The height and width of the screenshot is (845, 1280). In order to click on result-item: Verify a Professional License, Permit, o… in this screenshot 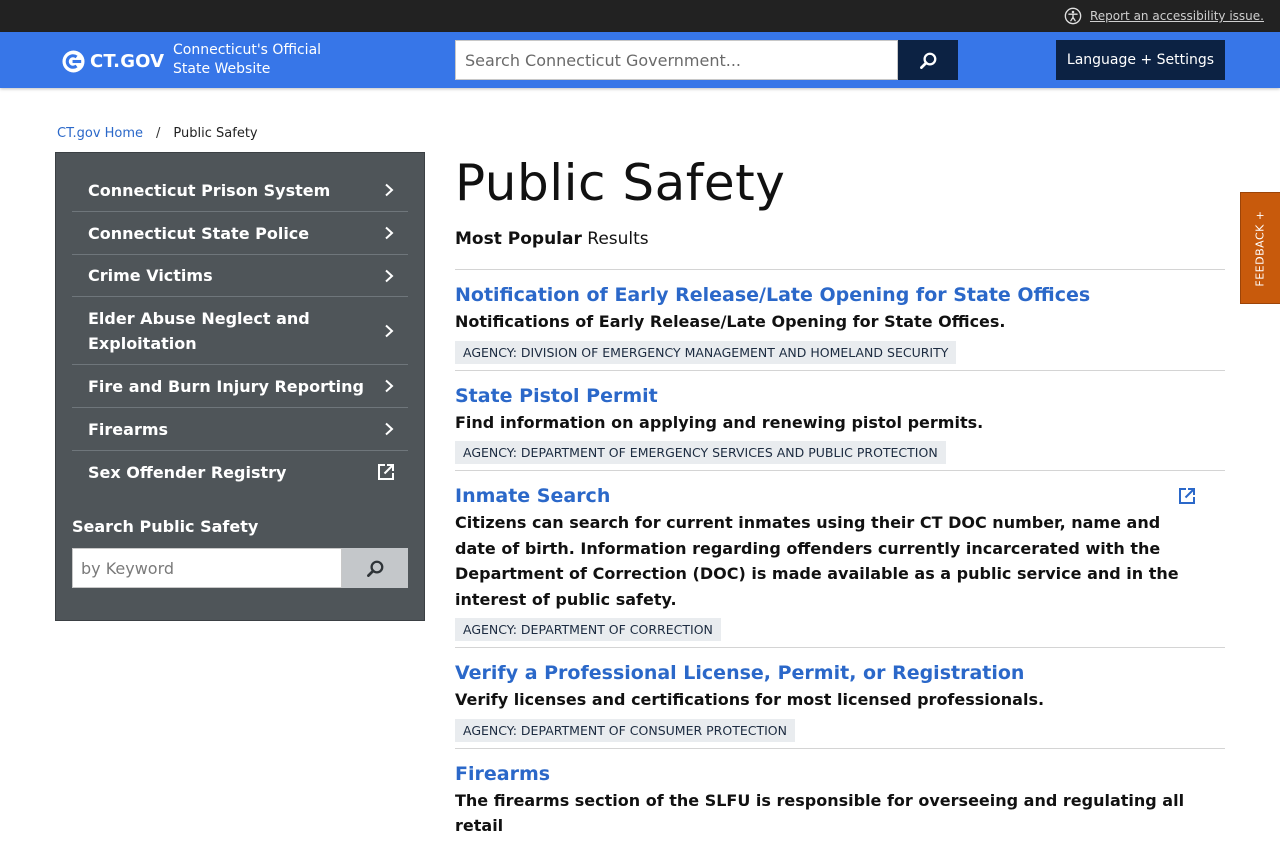, I will do `click(840, 697)`.